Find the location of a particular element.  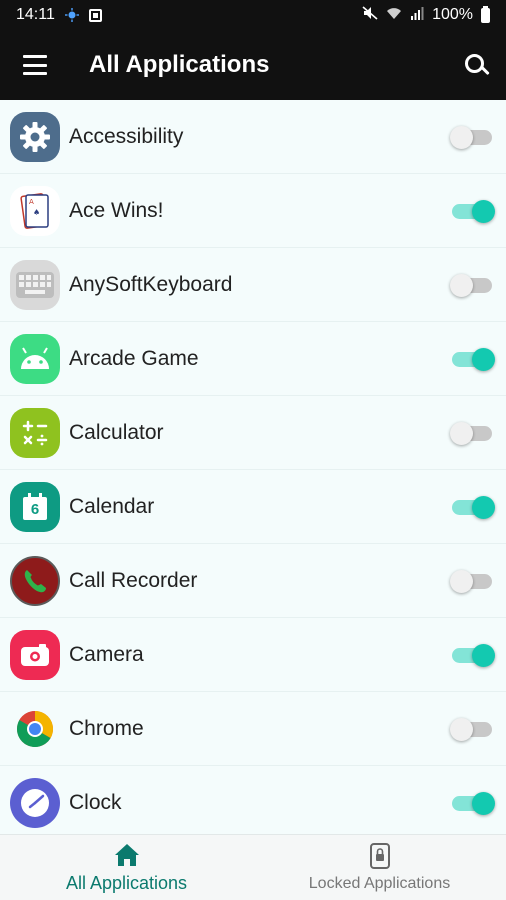

app-row-clock: Clock is located at coordinates (253, 800).